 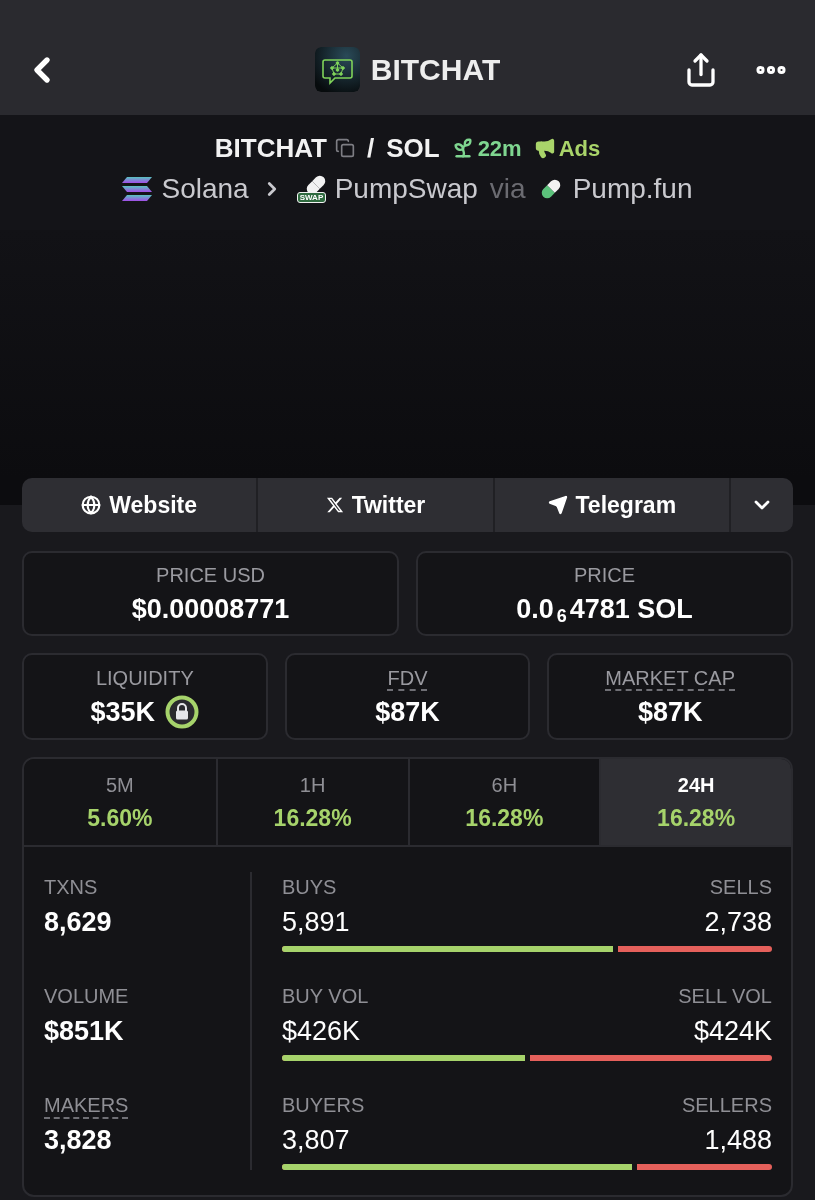 I want to click on stat-label: TXNS, so click(x=71, y=887).